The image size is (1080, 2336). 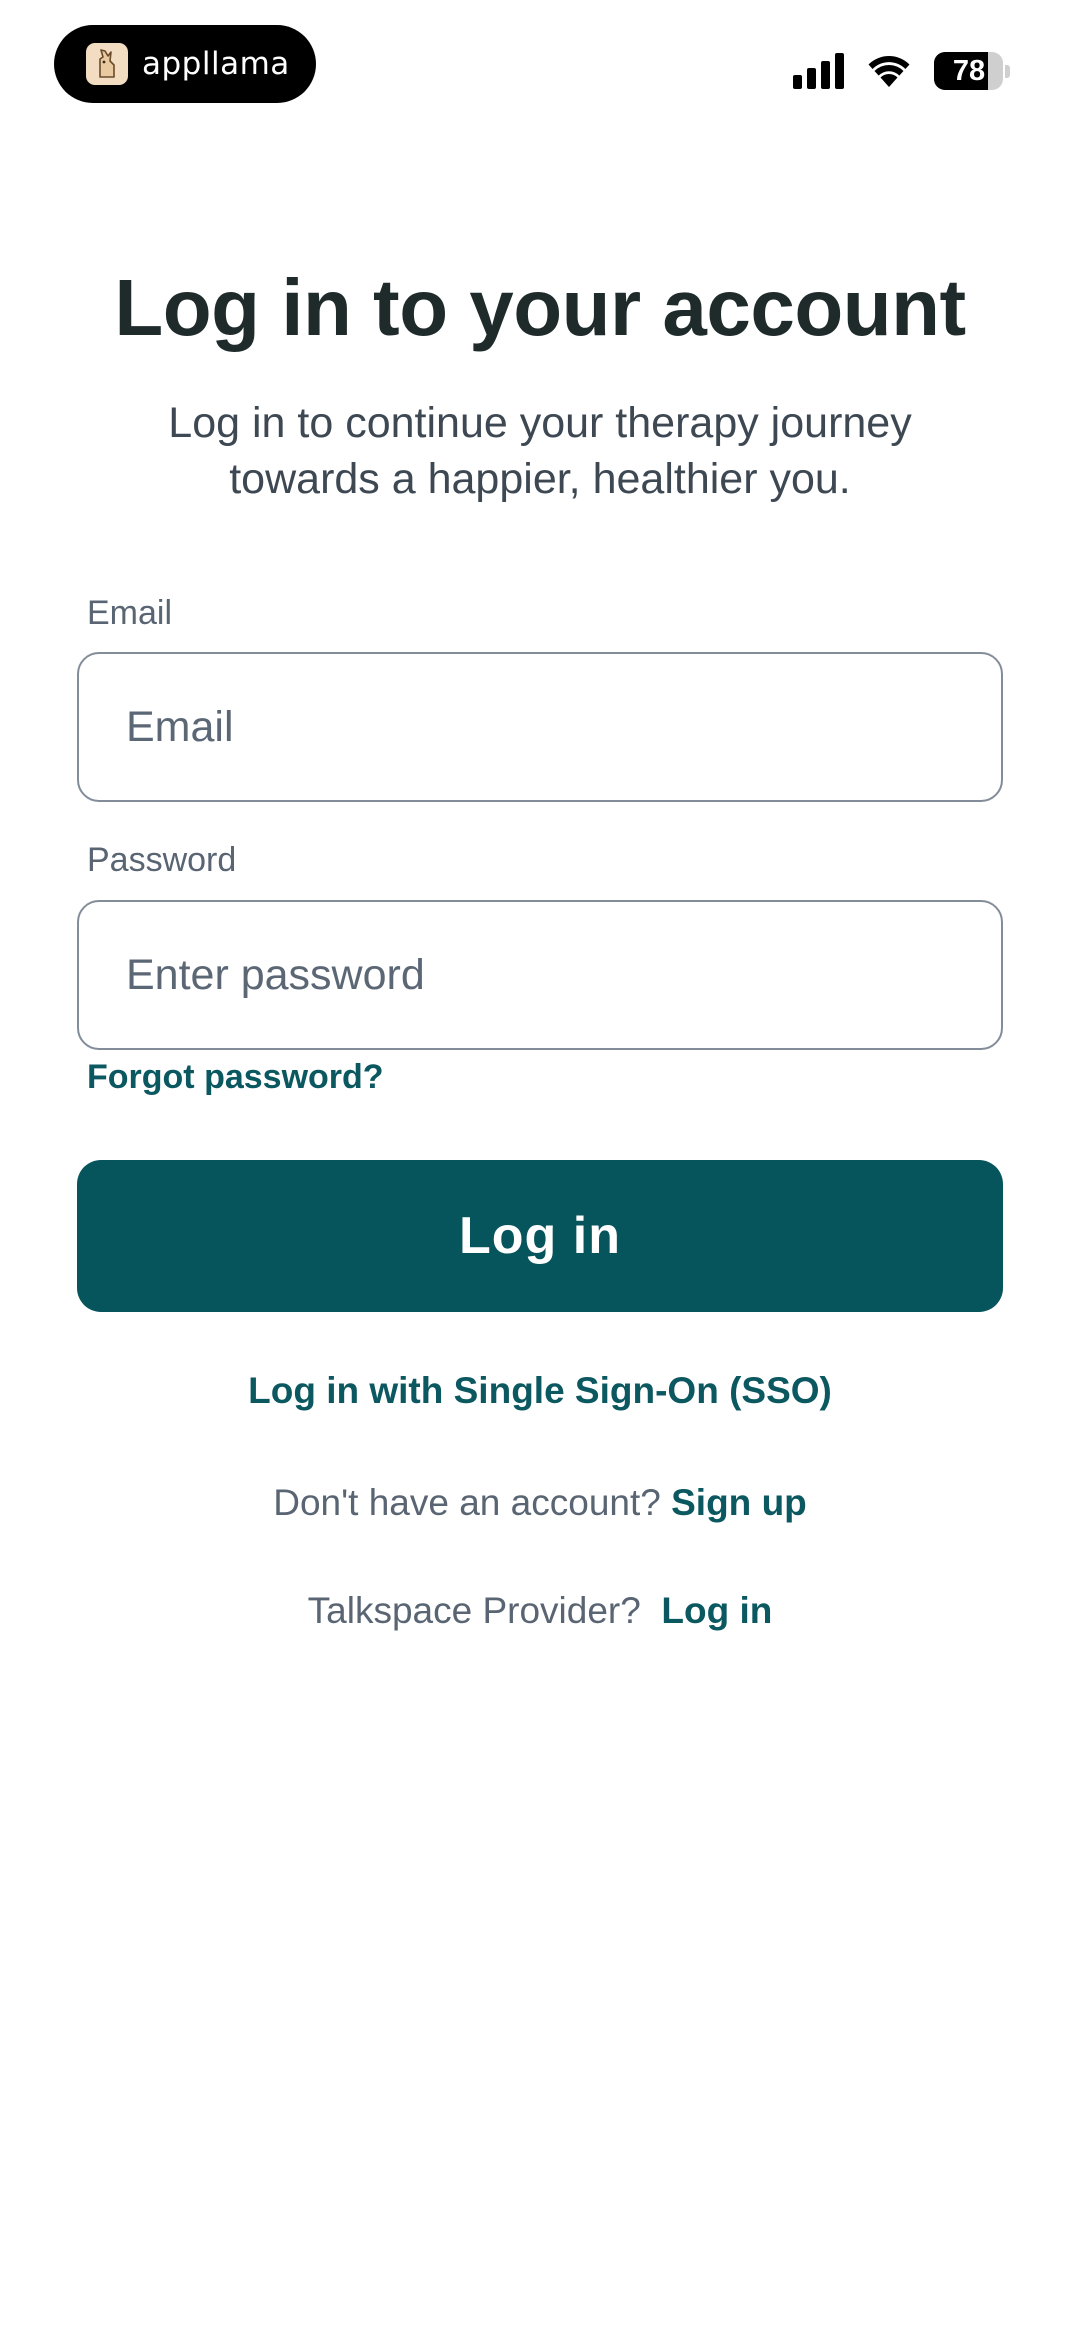 I want to click on signup-link: Sign up, so click(x=739, y=1502).